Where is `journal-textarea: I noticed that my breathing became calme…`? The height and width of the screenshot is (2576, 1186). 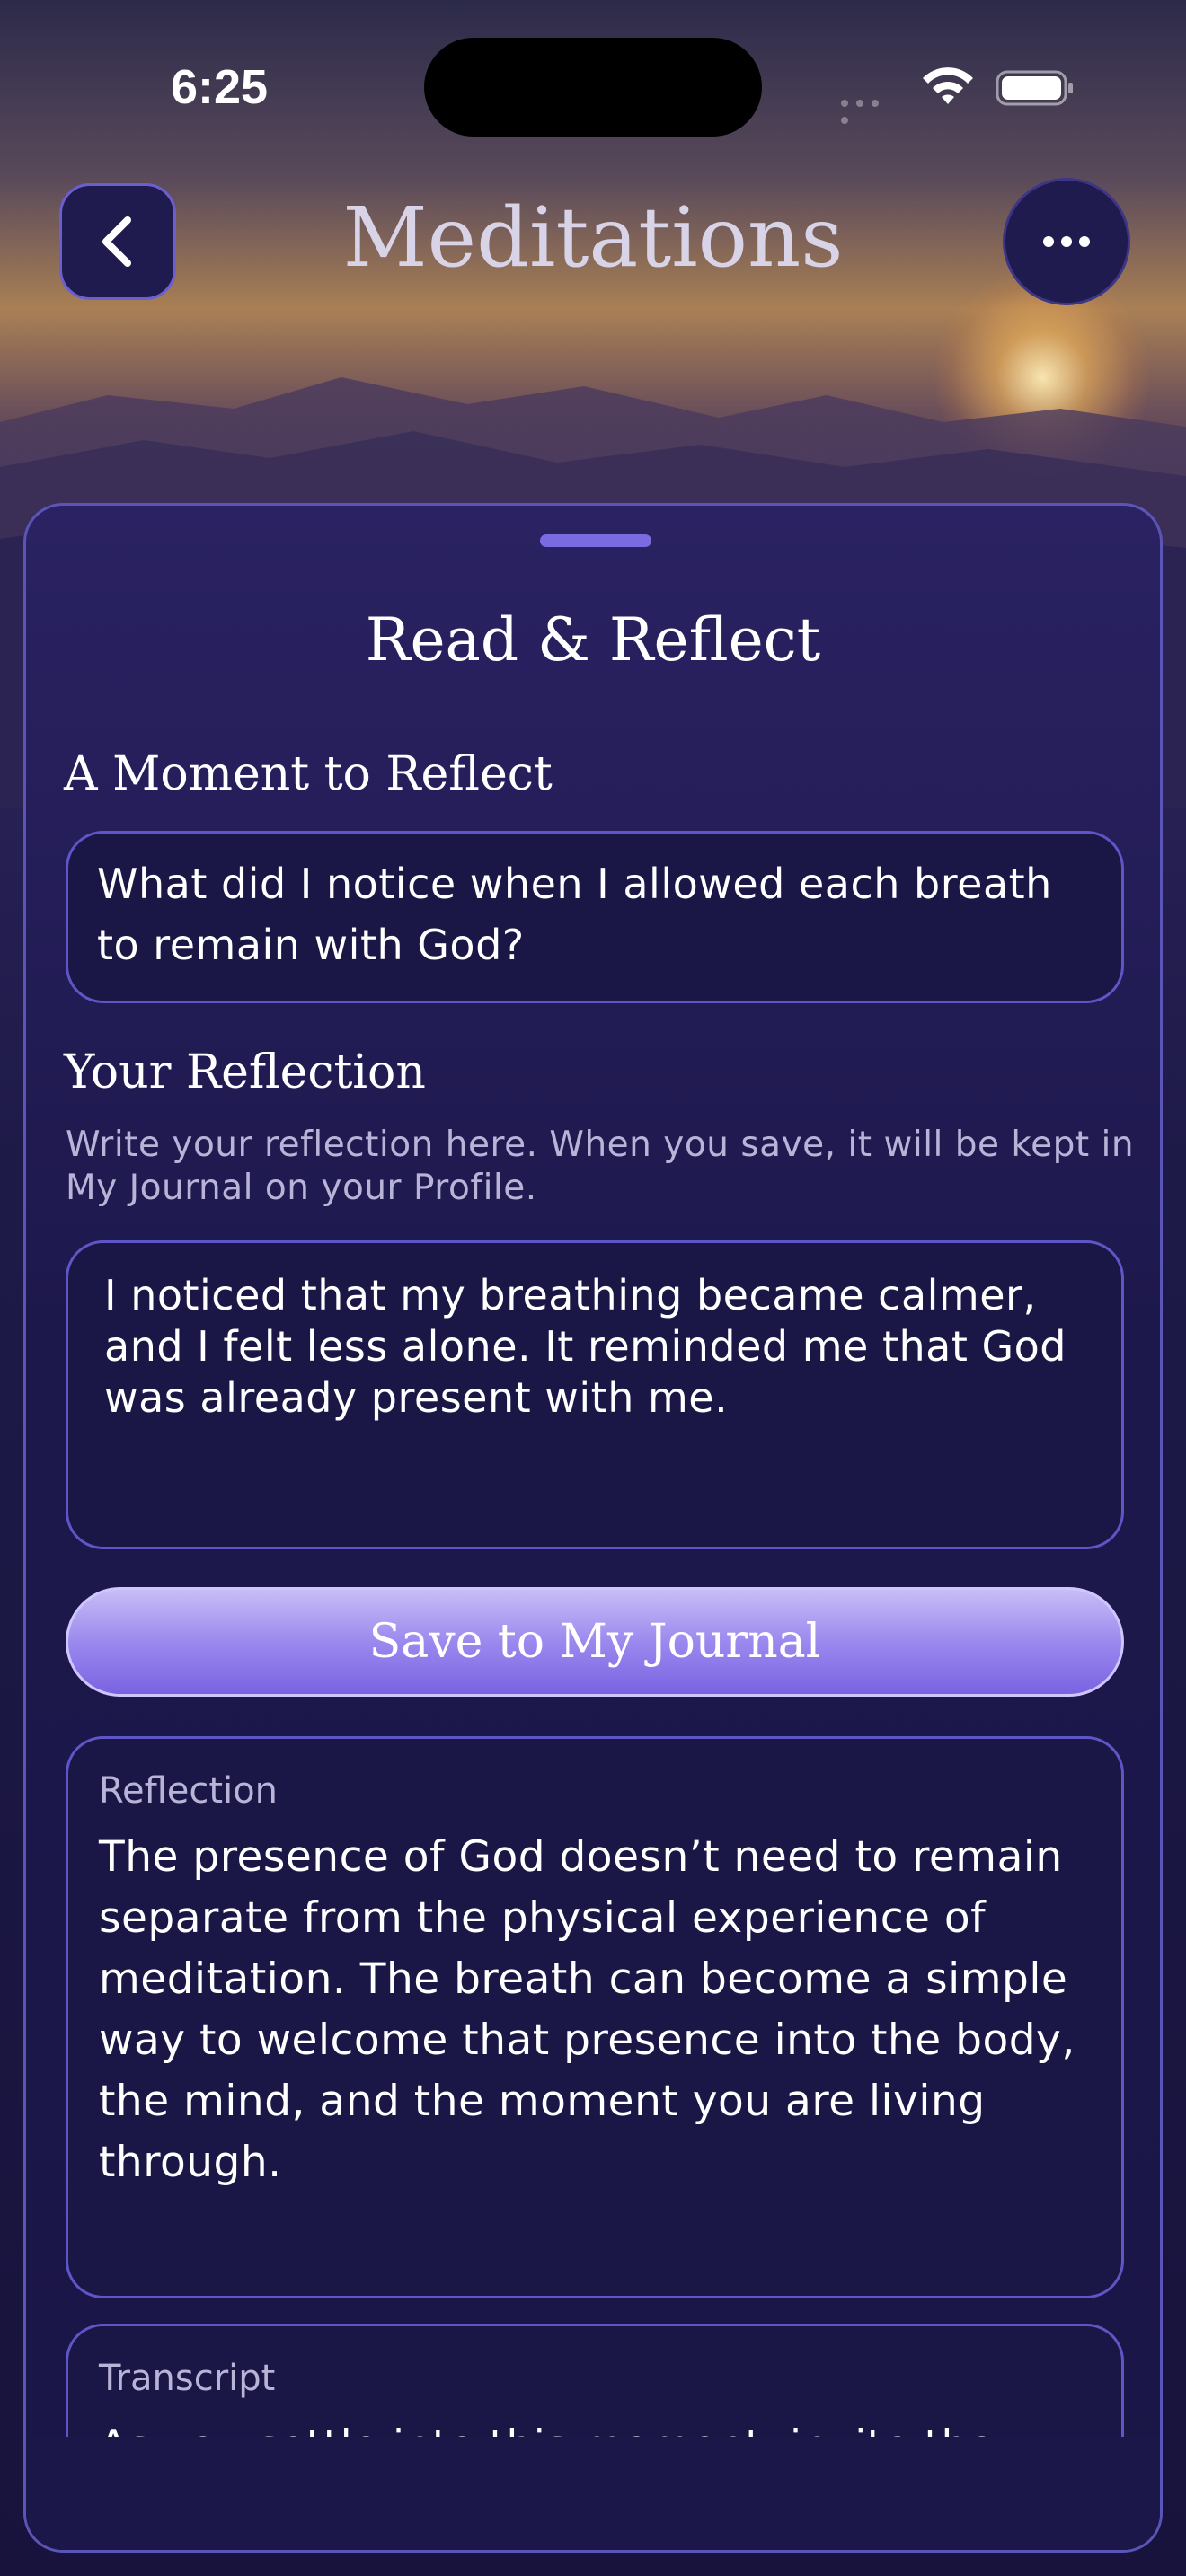 journal-textarea: I noticed that my breathing became calme… is located at coordinates (595, 1394).